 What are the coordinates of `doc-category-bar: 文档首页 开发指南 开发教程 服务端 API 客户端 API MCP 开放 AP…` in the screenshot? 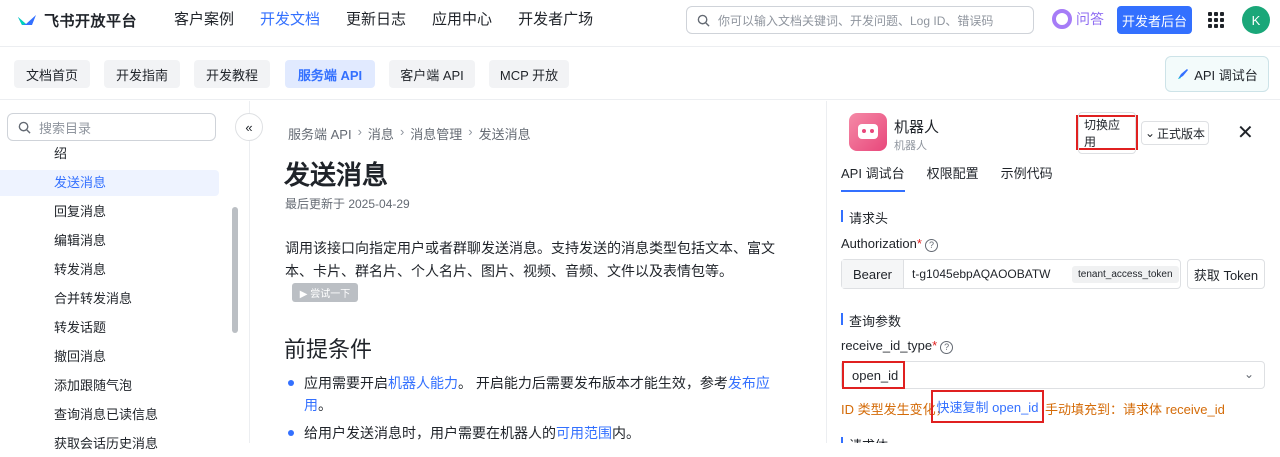 It's located at (640, 73).